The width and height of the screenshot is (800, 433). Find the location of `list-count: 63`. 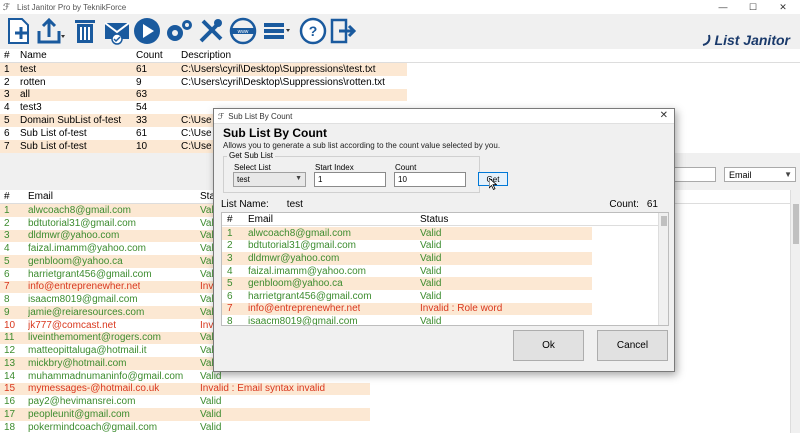

list-count: 63 is located at coordinates (142, 95).